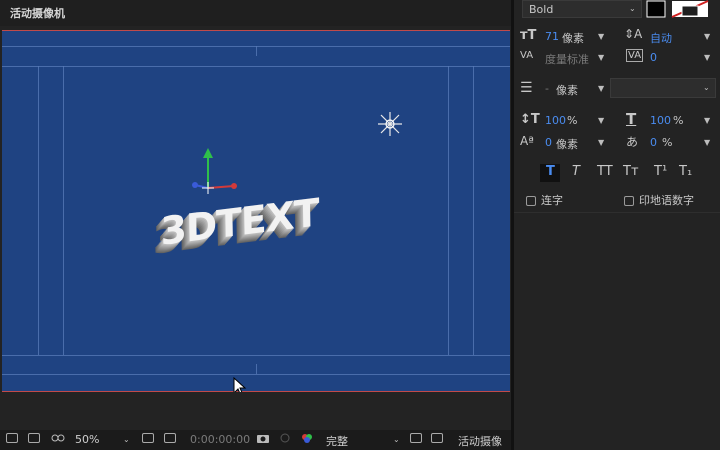  What do you see at coordinates (601, 120) in the screenshot?
I see `vertical-scale-dropdown-icon: ▼` at bounding box center [601, 120].